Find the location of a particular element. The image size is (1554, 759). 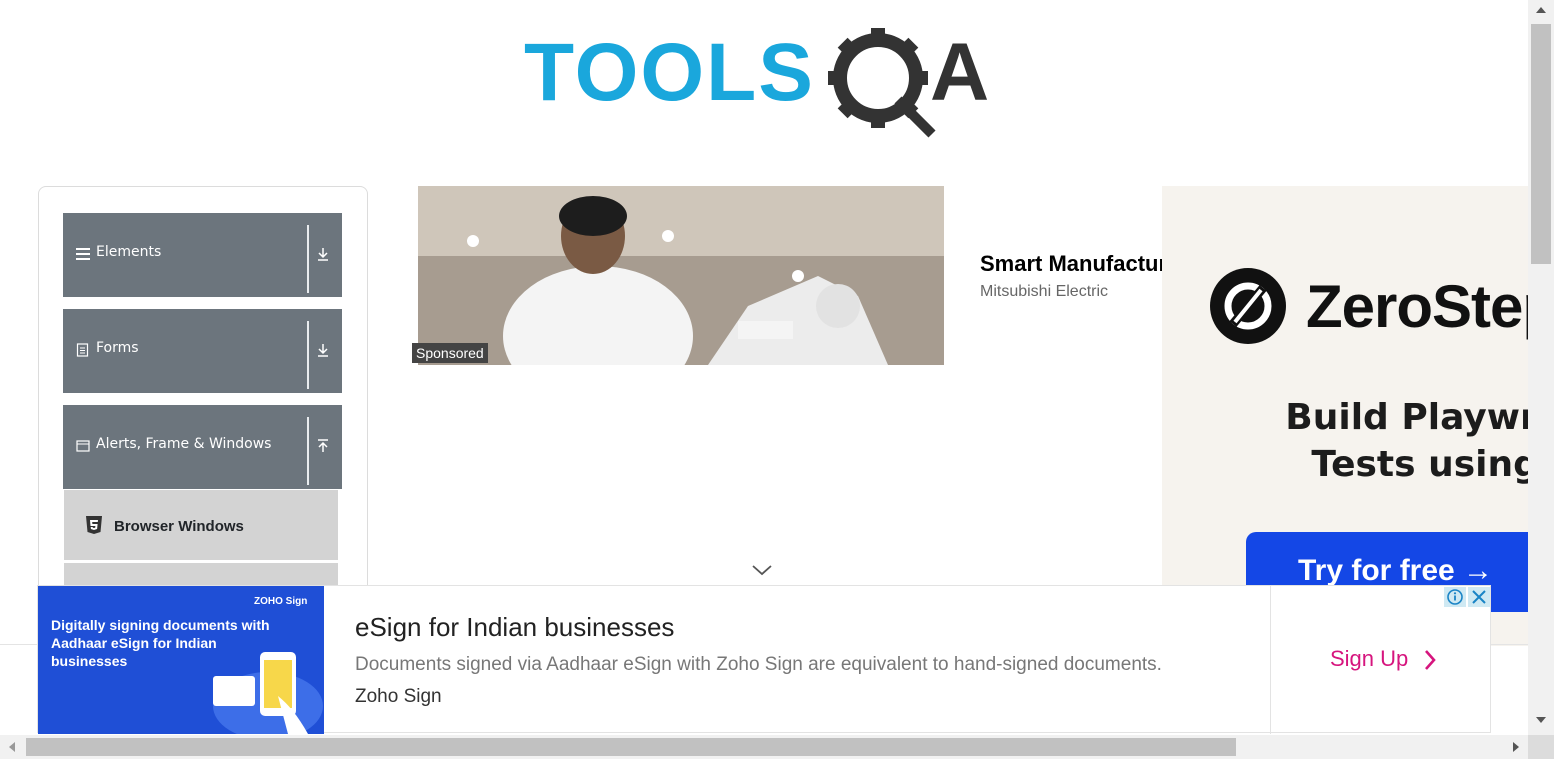

sidebar-group-alerts-frame-windows: Alerts, Frame & Windows is located at coordinates (202, 447).